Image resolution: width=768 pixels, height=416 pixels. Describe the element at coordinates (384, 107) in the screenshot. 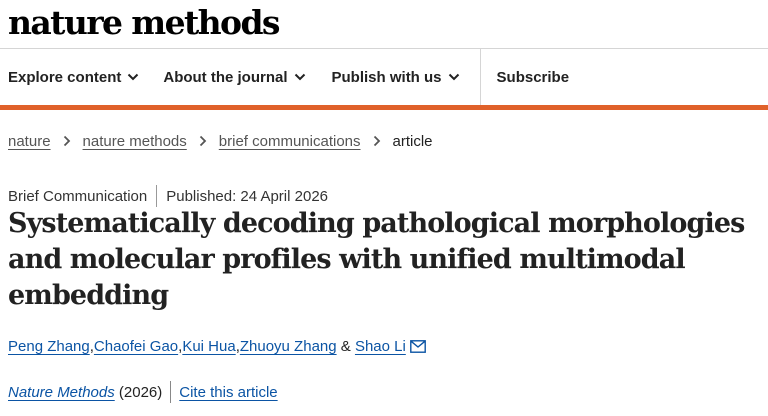

I see `accent-bar` at that location.